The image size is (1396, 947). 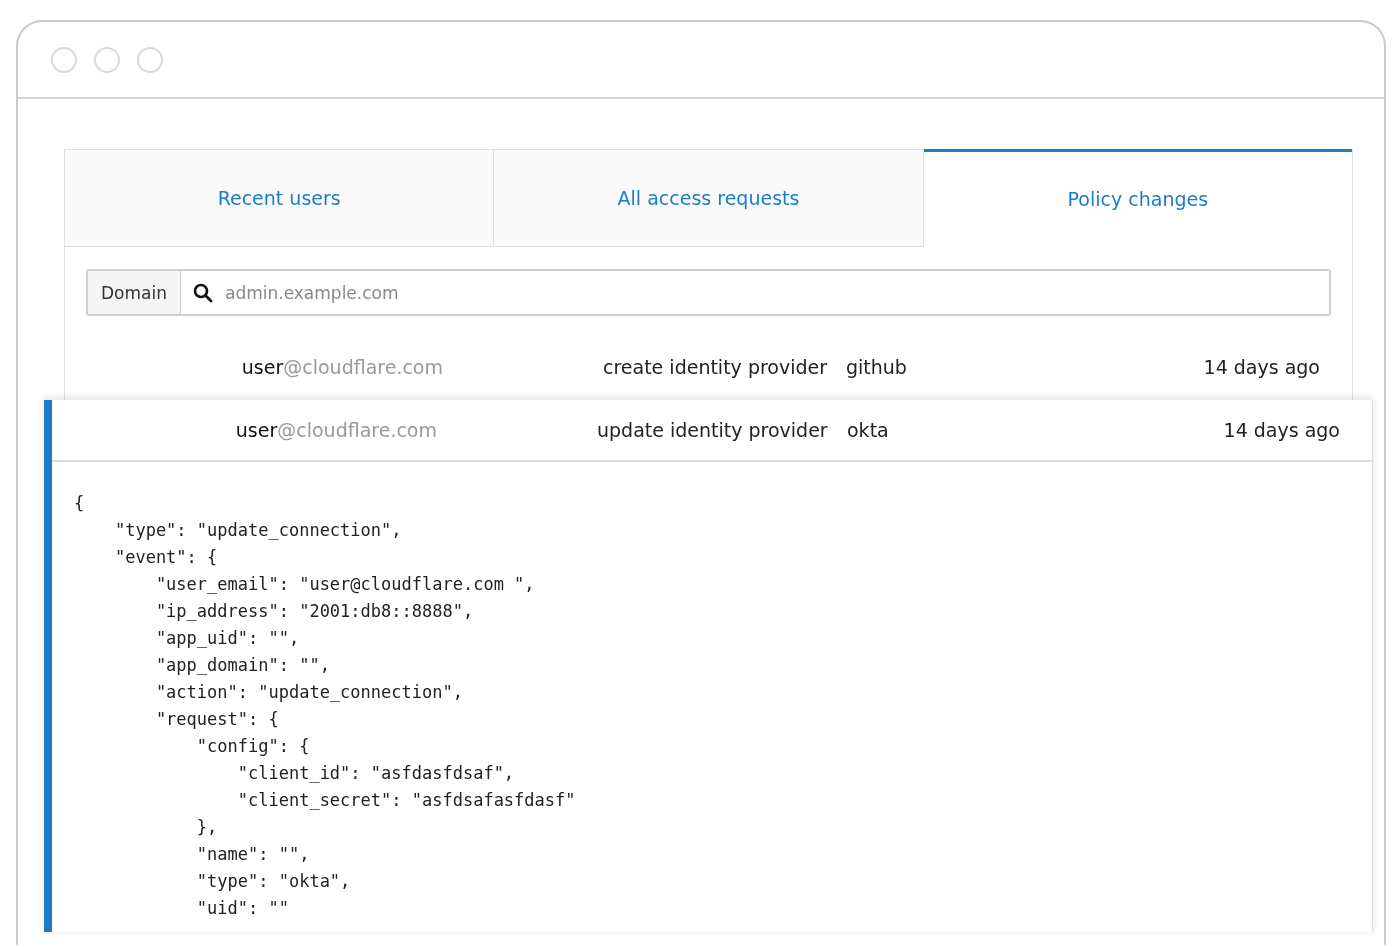 I want to click on code-line: "config": {, so click(x=253, y=746).